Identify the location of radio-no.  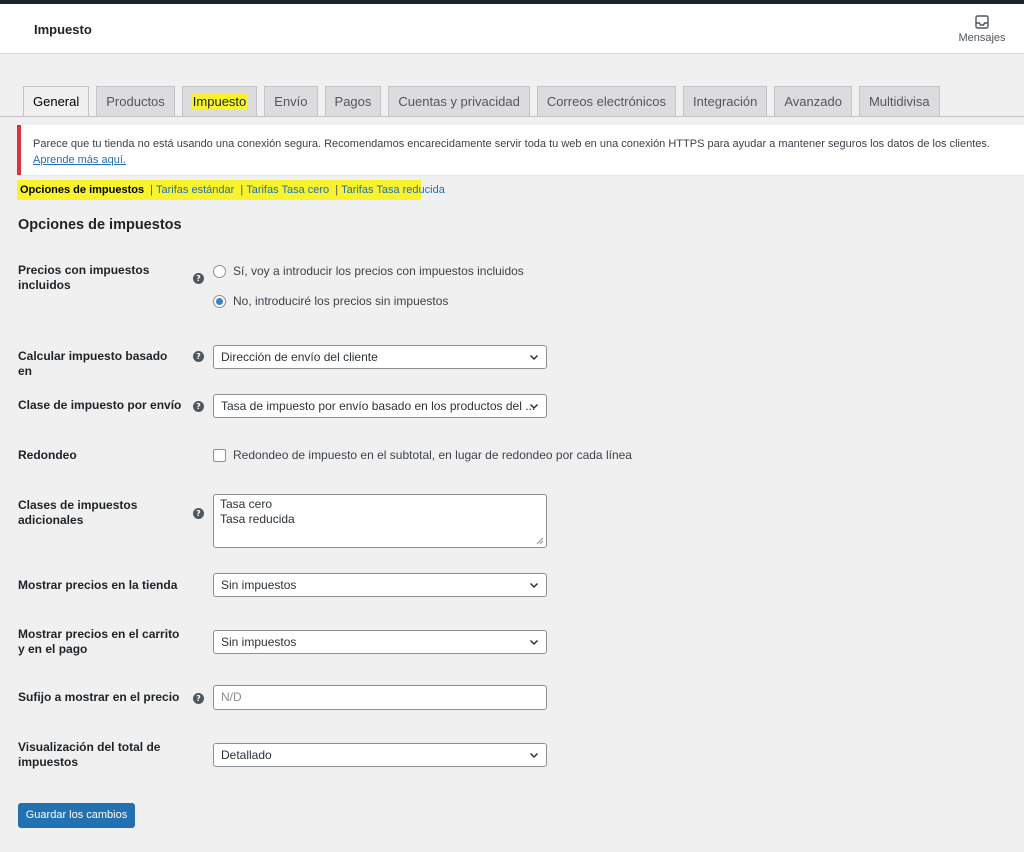
(219, 301).